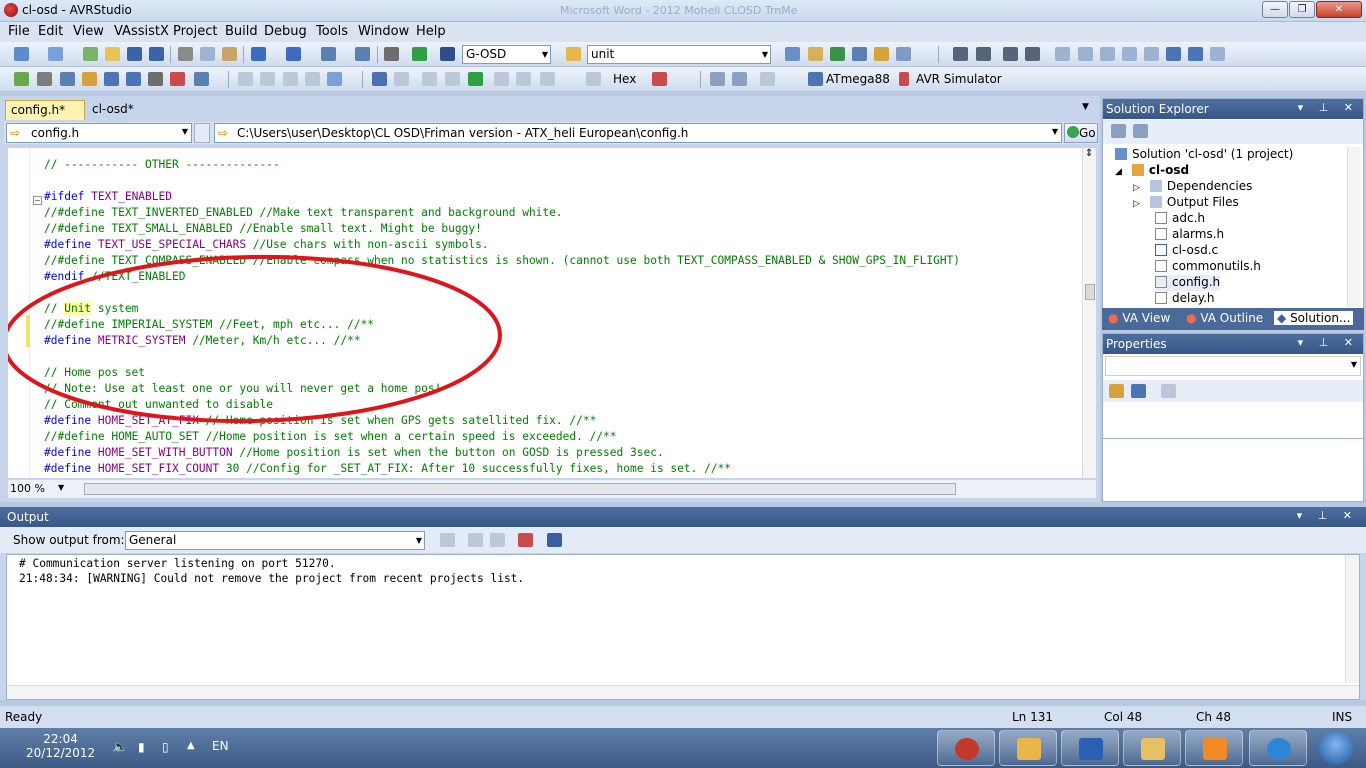 The image size is (1366, 768). Describe the element at coordinates (1275, 9) in the screenshot. I see `minimize-button: —` at that location.